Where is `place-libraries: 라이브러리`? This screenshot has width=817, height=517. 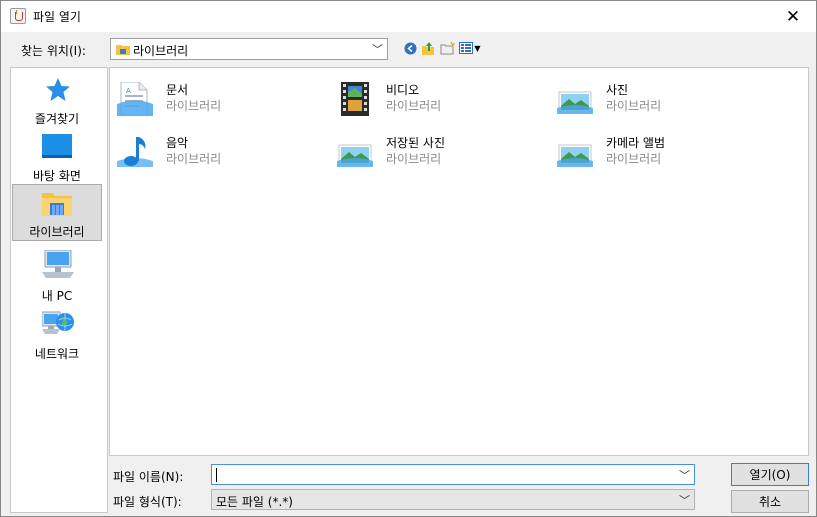 place-libraries: 라이브러리 is located at coordinates (57, 212).